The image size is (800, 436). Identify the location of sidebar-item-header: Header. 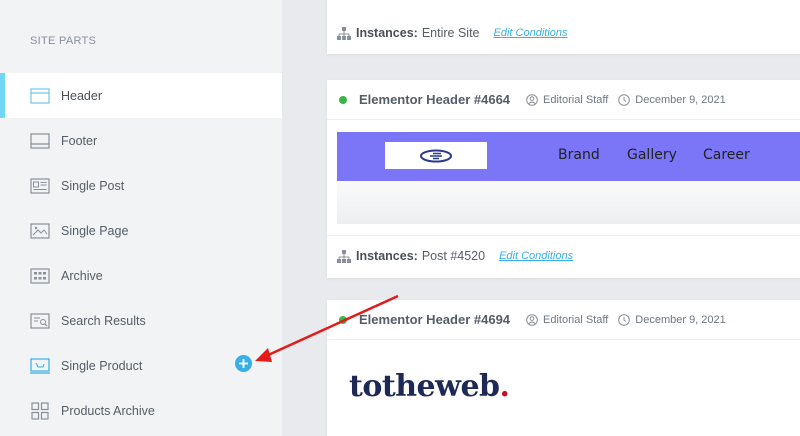
(141, 95).